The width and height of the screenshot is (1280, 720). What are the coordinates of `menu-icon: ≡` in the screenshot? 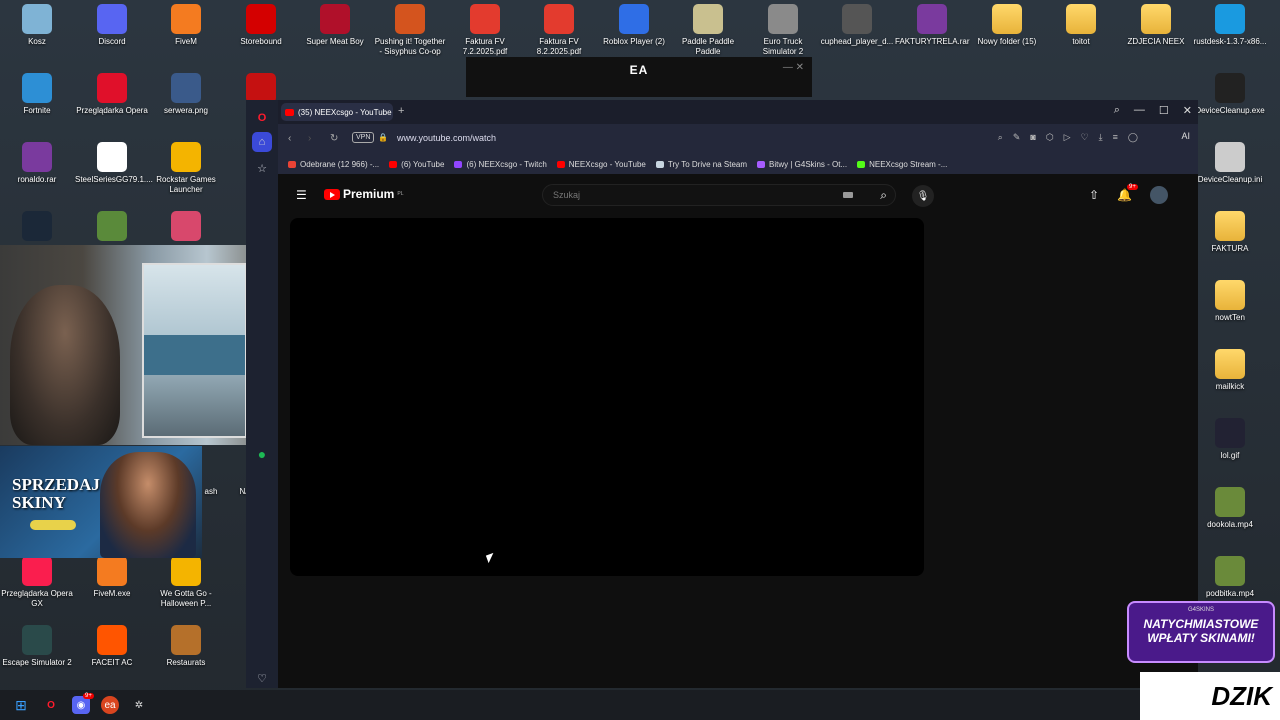 It's located at (1115, 137).